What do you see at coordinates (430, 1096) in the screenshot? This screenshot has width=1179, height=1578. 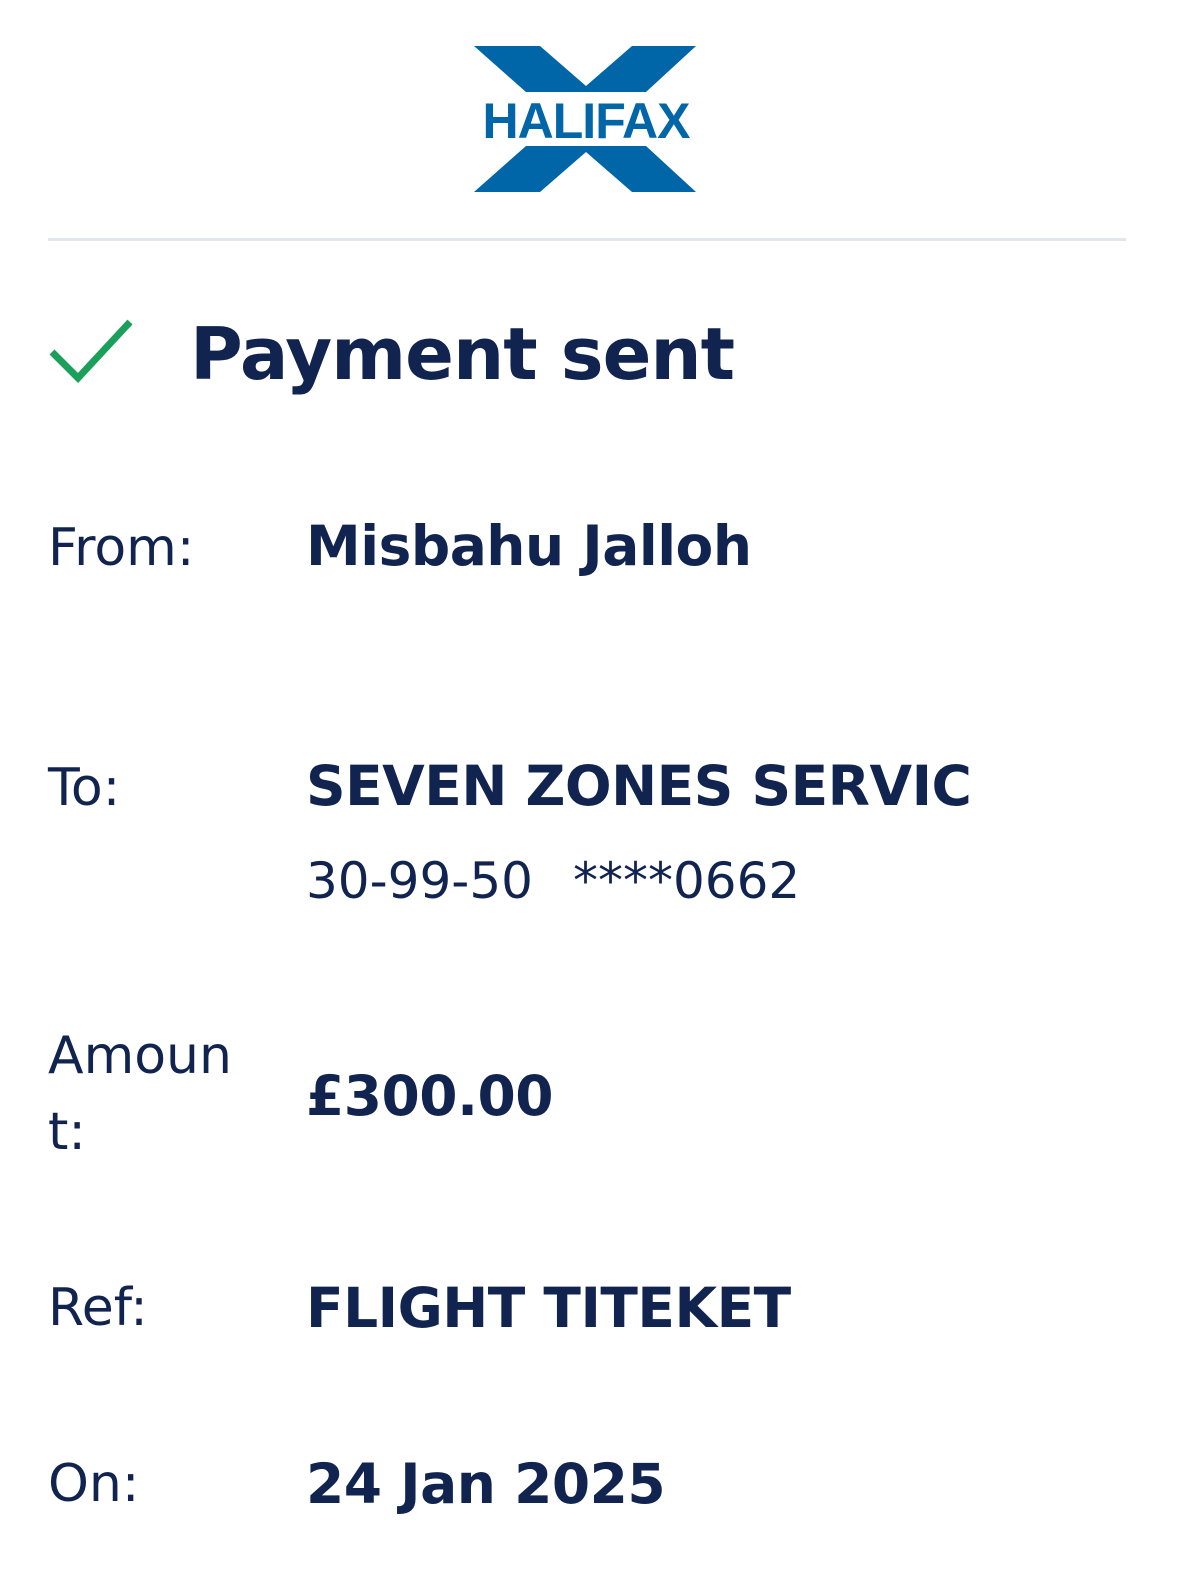 I see `amount-value: £300.00` at bounding box center [430, 1096].